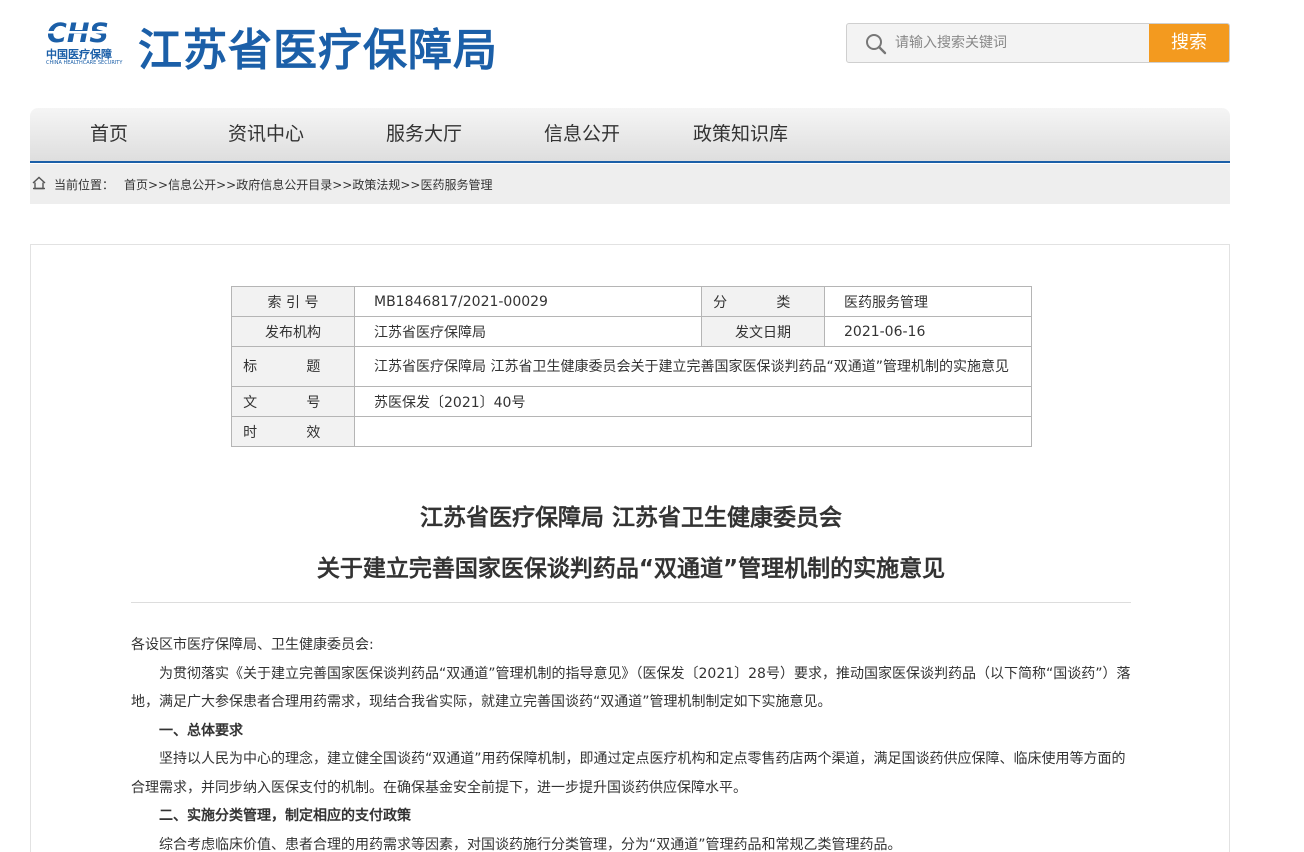 The width and height of the screenshot is (1304, 852). I want to click on chs-logo: CHS 中国医疗保障 CHINA HEALTHCARE SECURITY, so click(86, 44).